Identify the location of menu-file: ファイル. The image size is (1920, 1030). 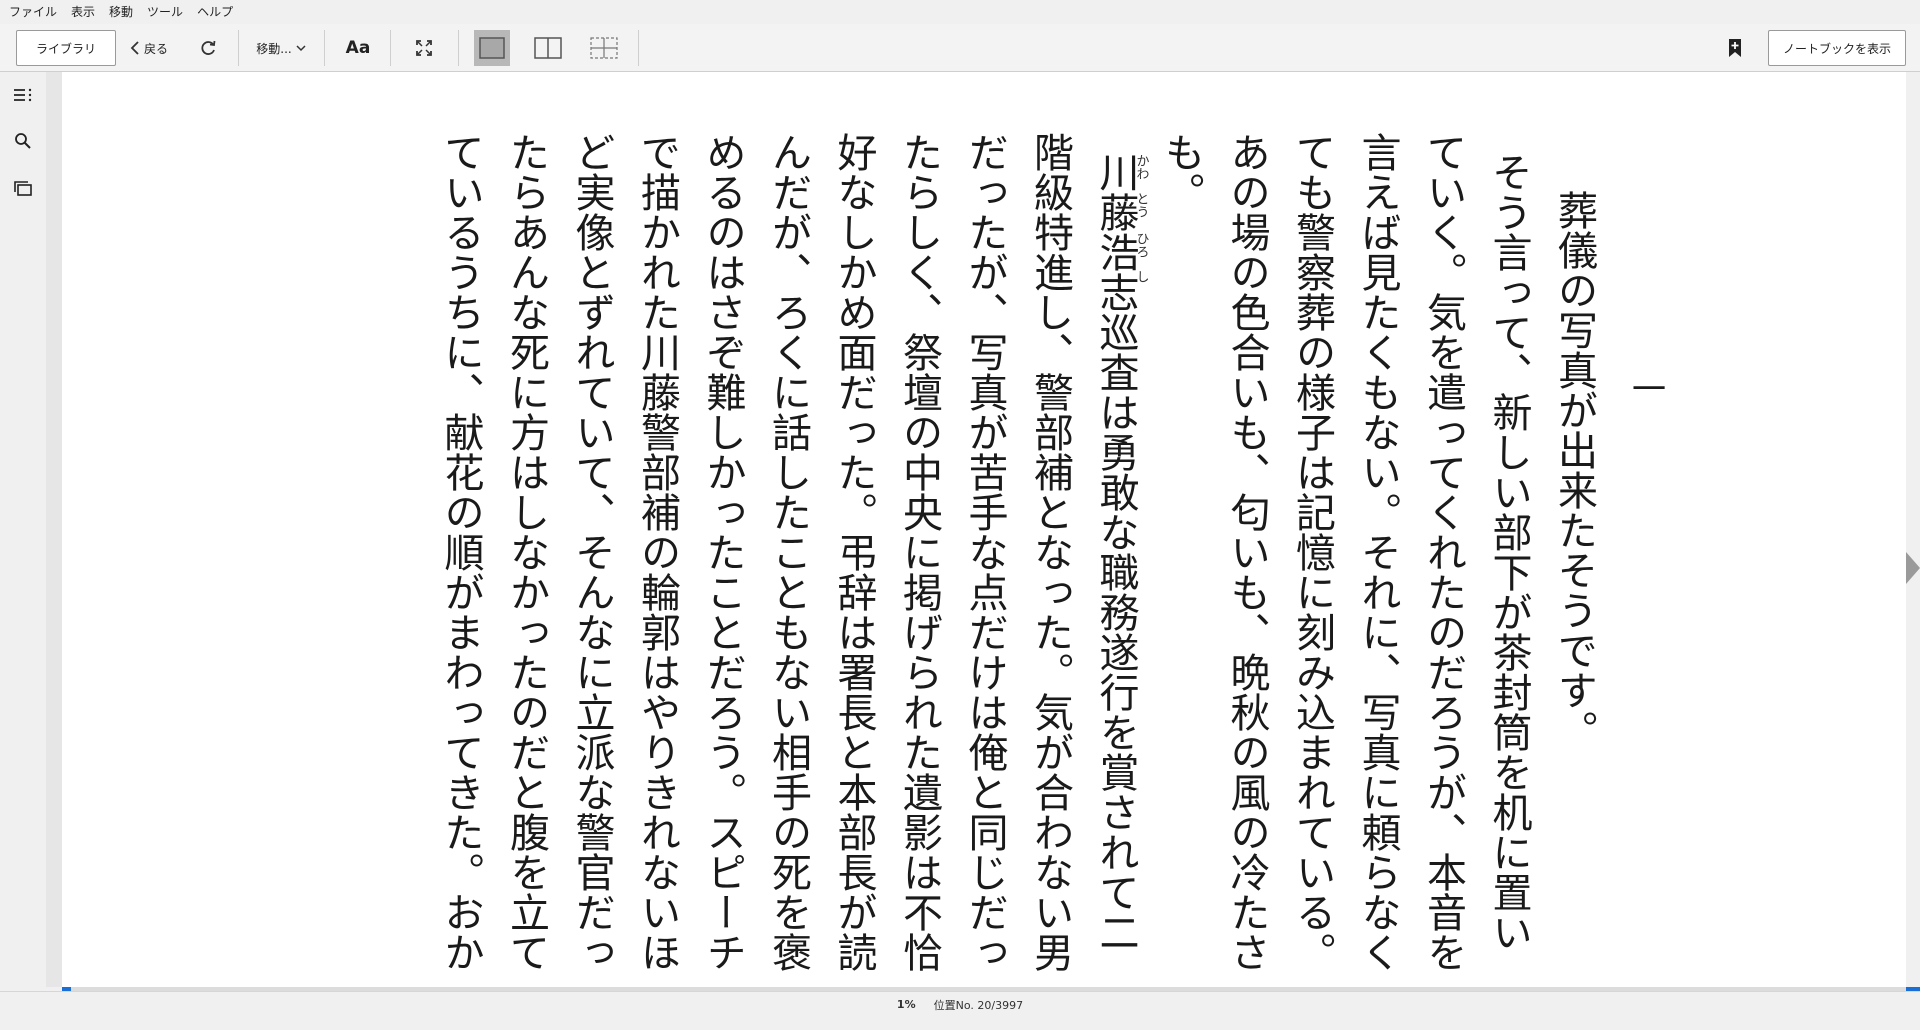
(33, 12).